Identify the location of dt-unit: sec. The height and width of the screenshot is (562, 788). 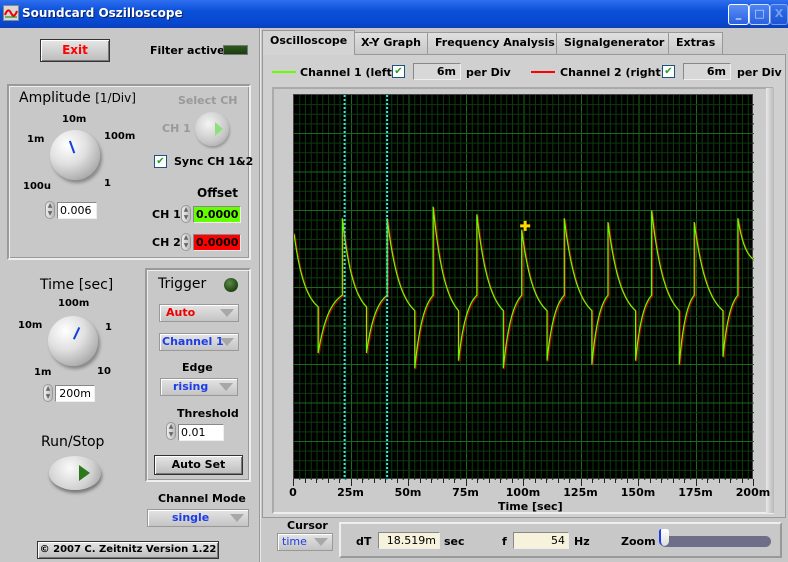
(454, 541).